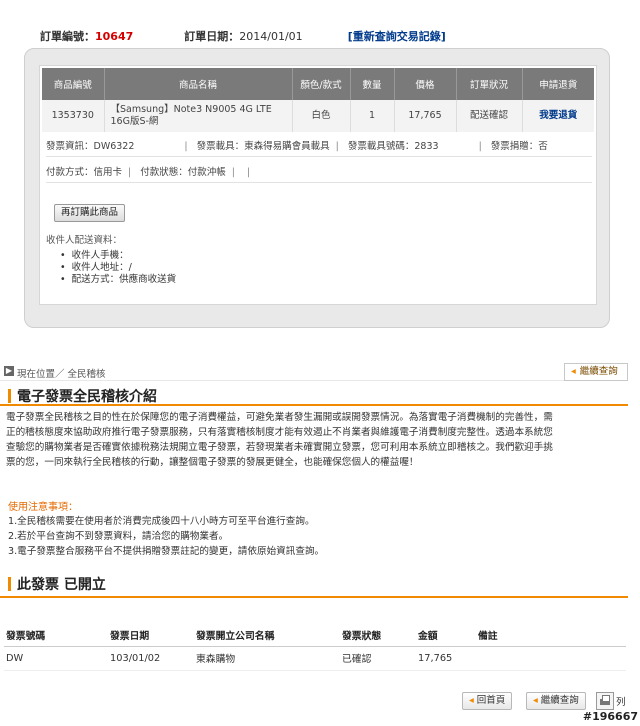 This screenshot has height=726, width=640. What do you see at coordinates (114, 36) in the screenshot?
I see `order-no: 10647` at bounding box center [114, 36].